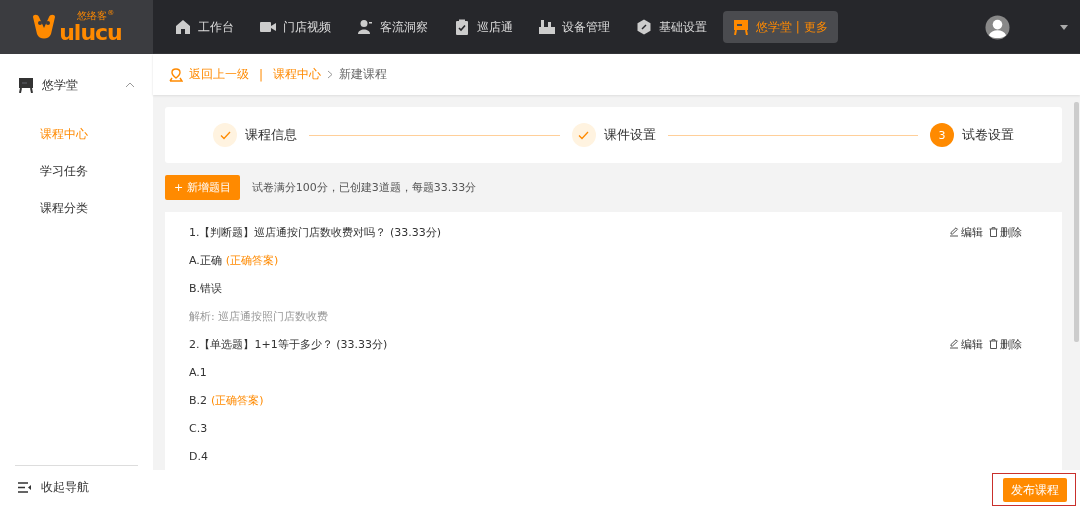  What do you see at coordinates (60, 85) in the screenshot?
I see `sidebar-group-label: 悠学堂` at bounding box center [60, 85].